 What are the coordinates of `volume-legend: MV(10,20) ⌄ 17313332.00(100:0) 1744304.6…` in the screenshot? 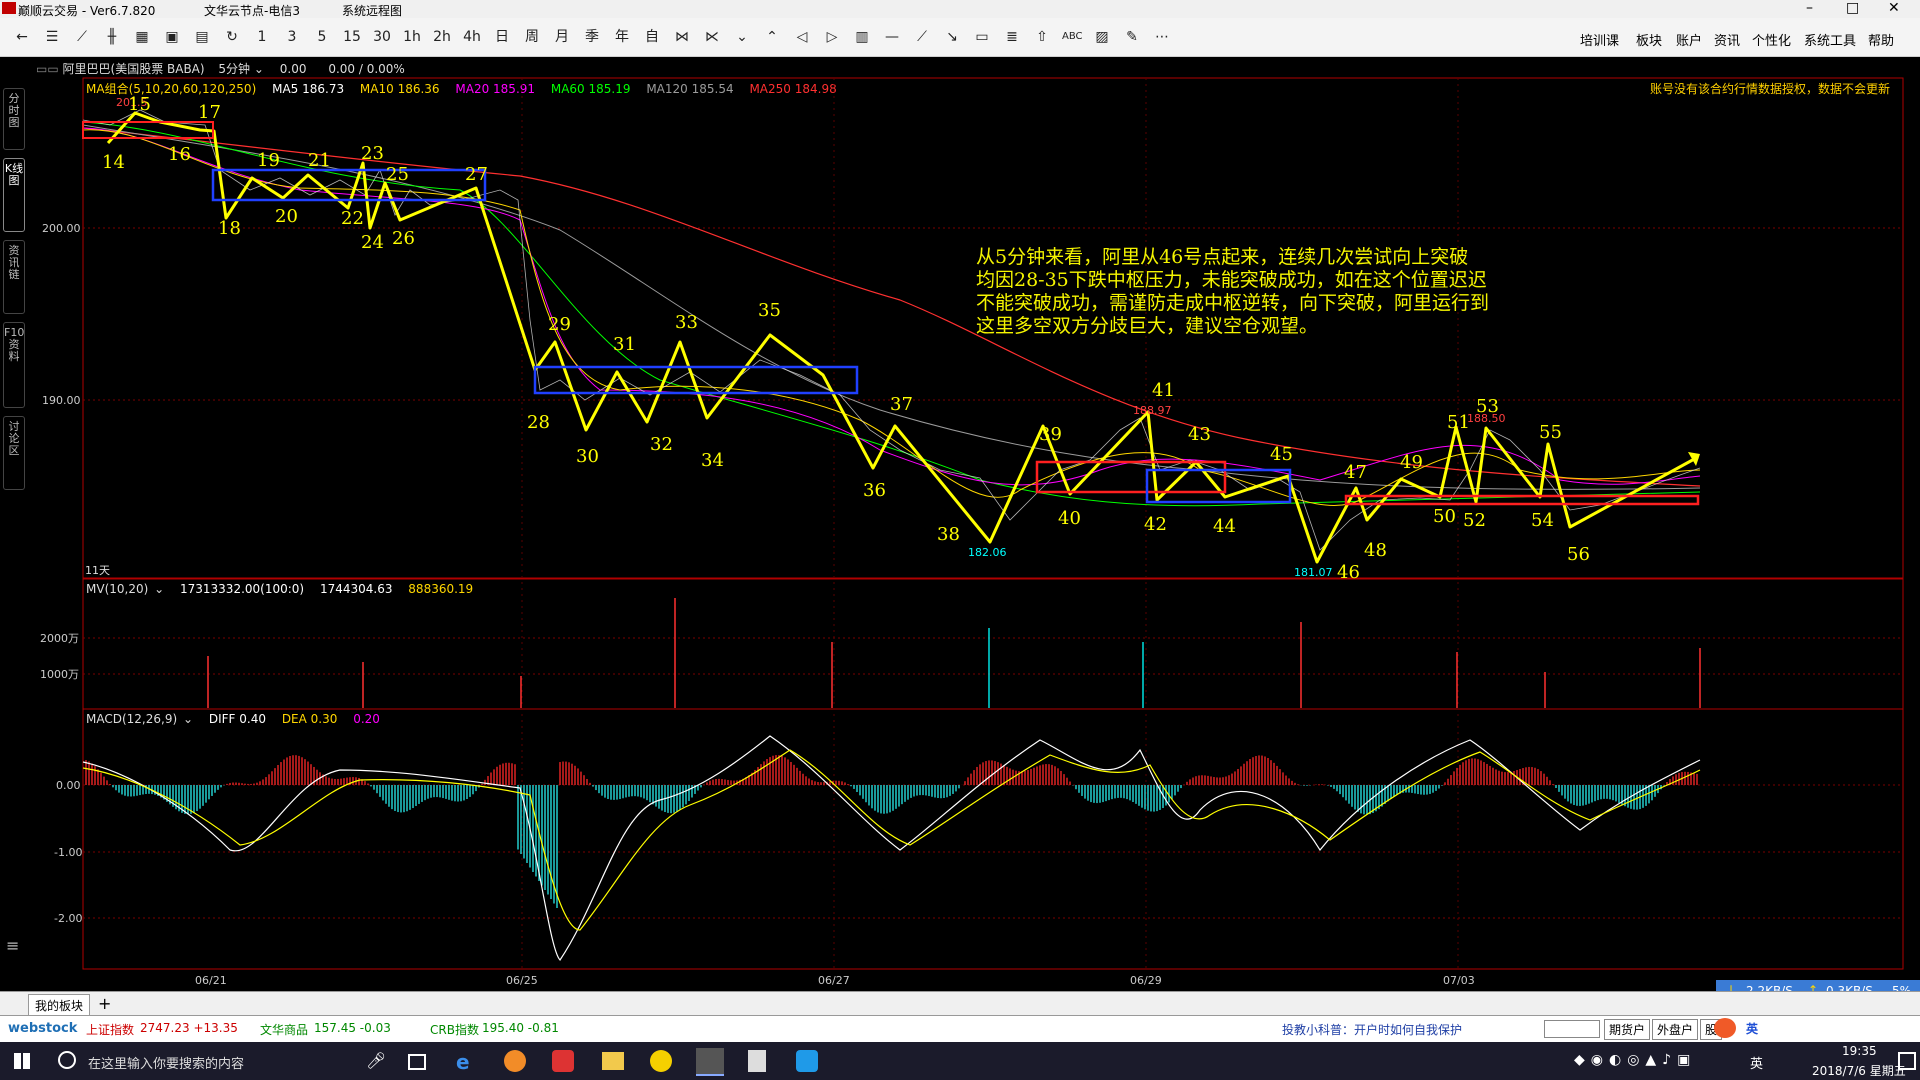 It's located at (285, 589).